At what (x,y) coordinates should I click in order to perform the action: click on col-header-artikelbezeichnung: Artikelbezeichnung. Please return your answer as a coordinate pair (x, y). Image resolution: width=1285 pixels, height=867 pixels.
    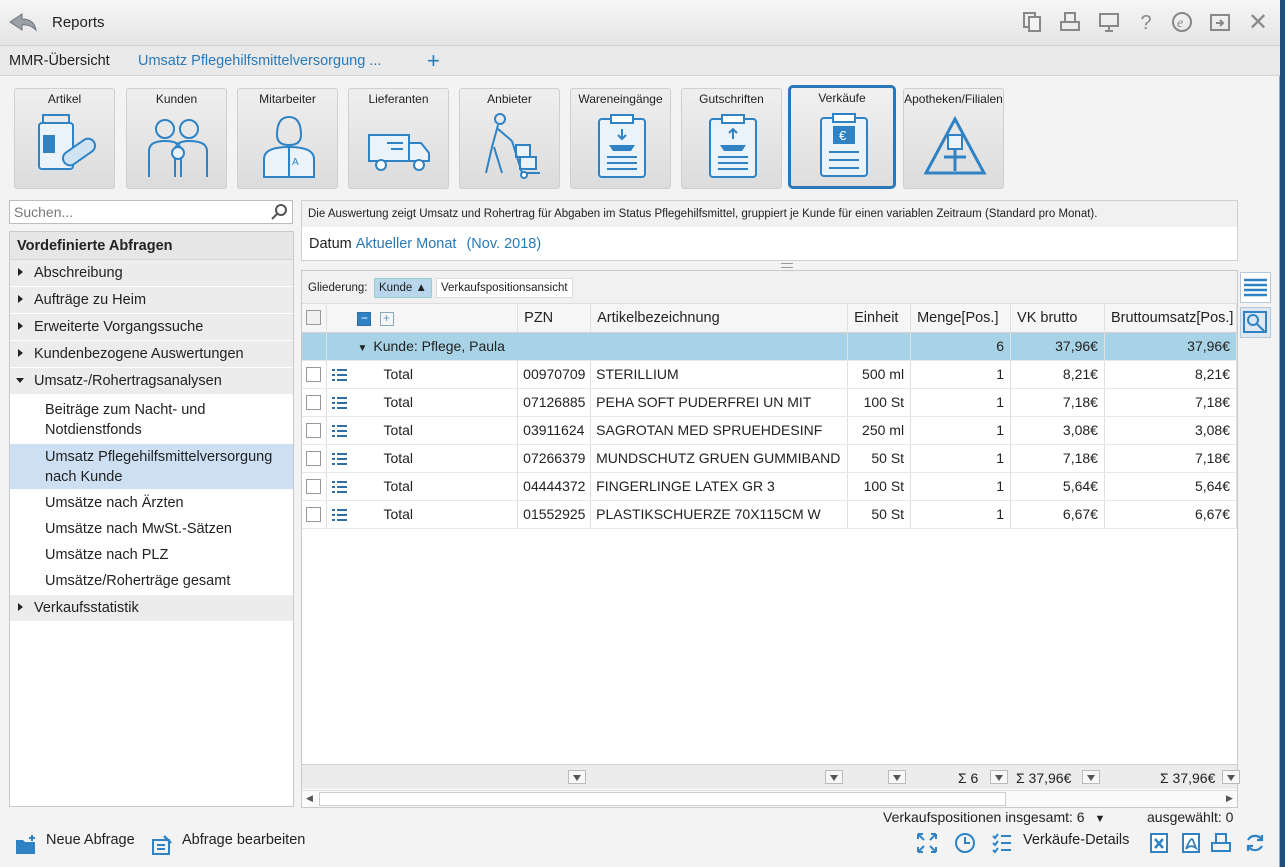
    Looking at the image, I should click on (719, 318).